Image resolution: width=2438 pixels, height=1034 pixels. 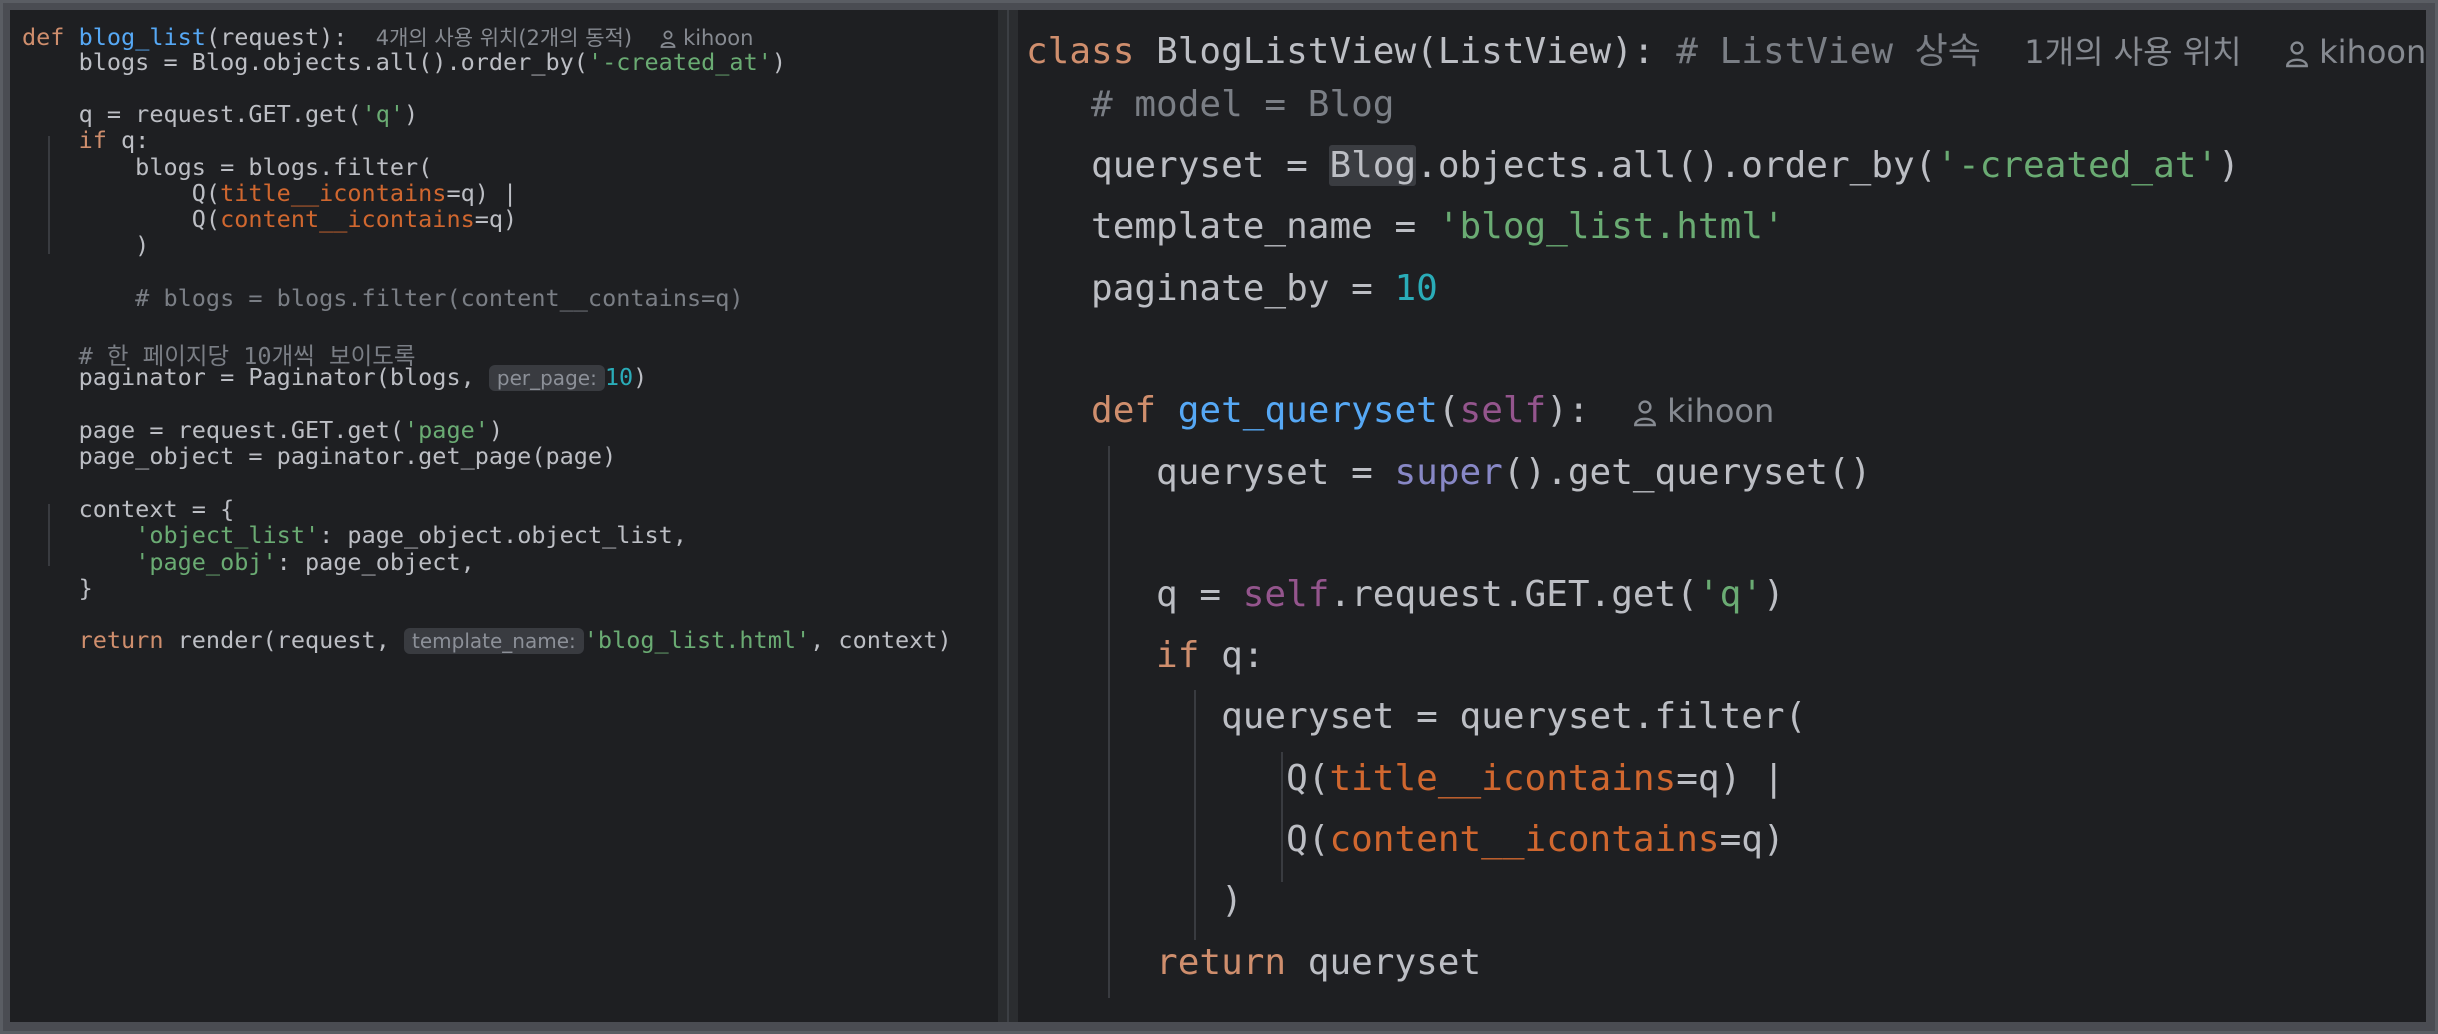 I want to click on number-literal: 10, so click(x=619, y=377).